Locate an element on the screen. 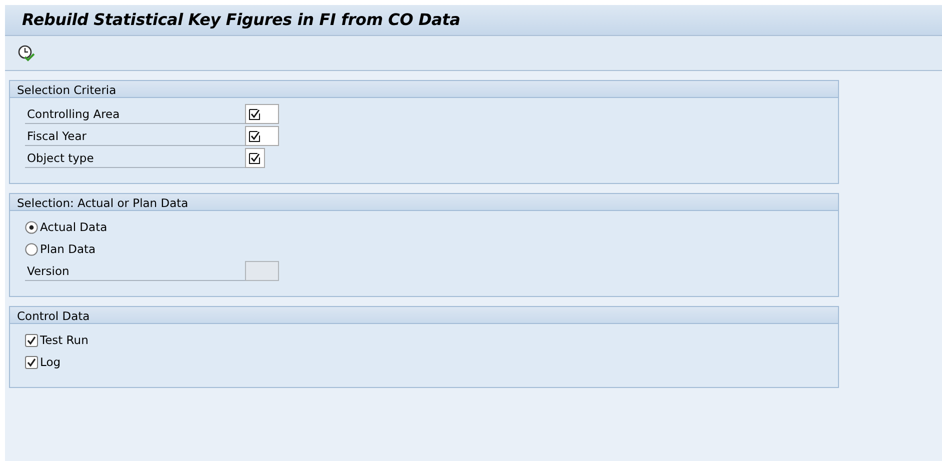 This screenshot has height=461, width=942. field-label: Version is located at coordinates (135, 271).